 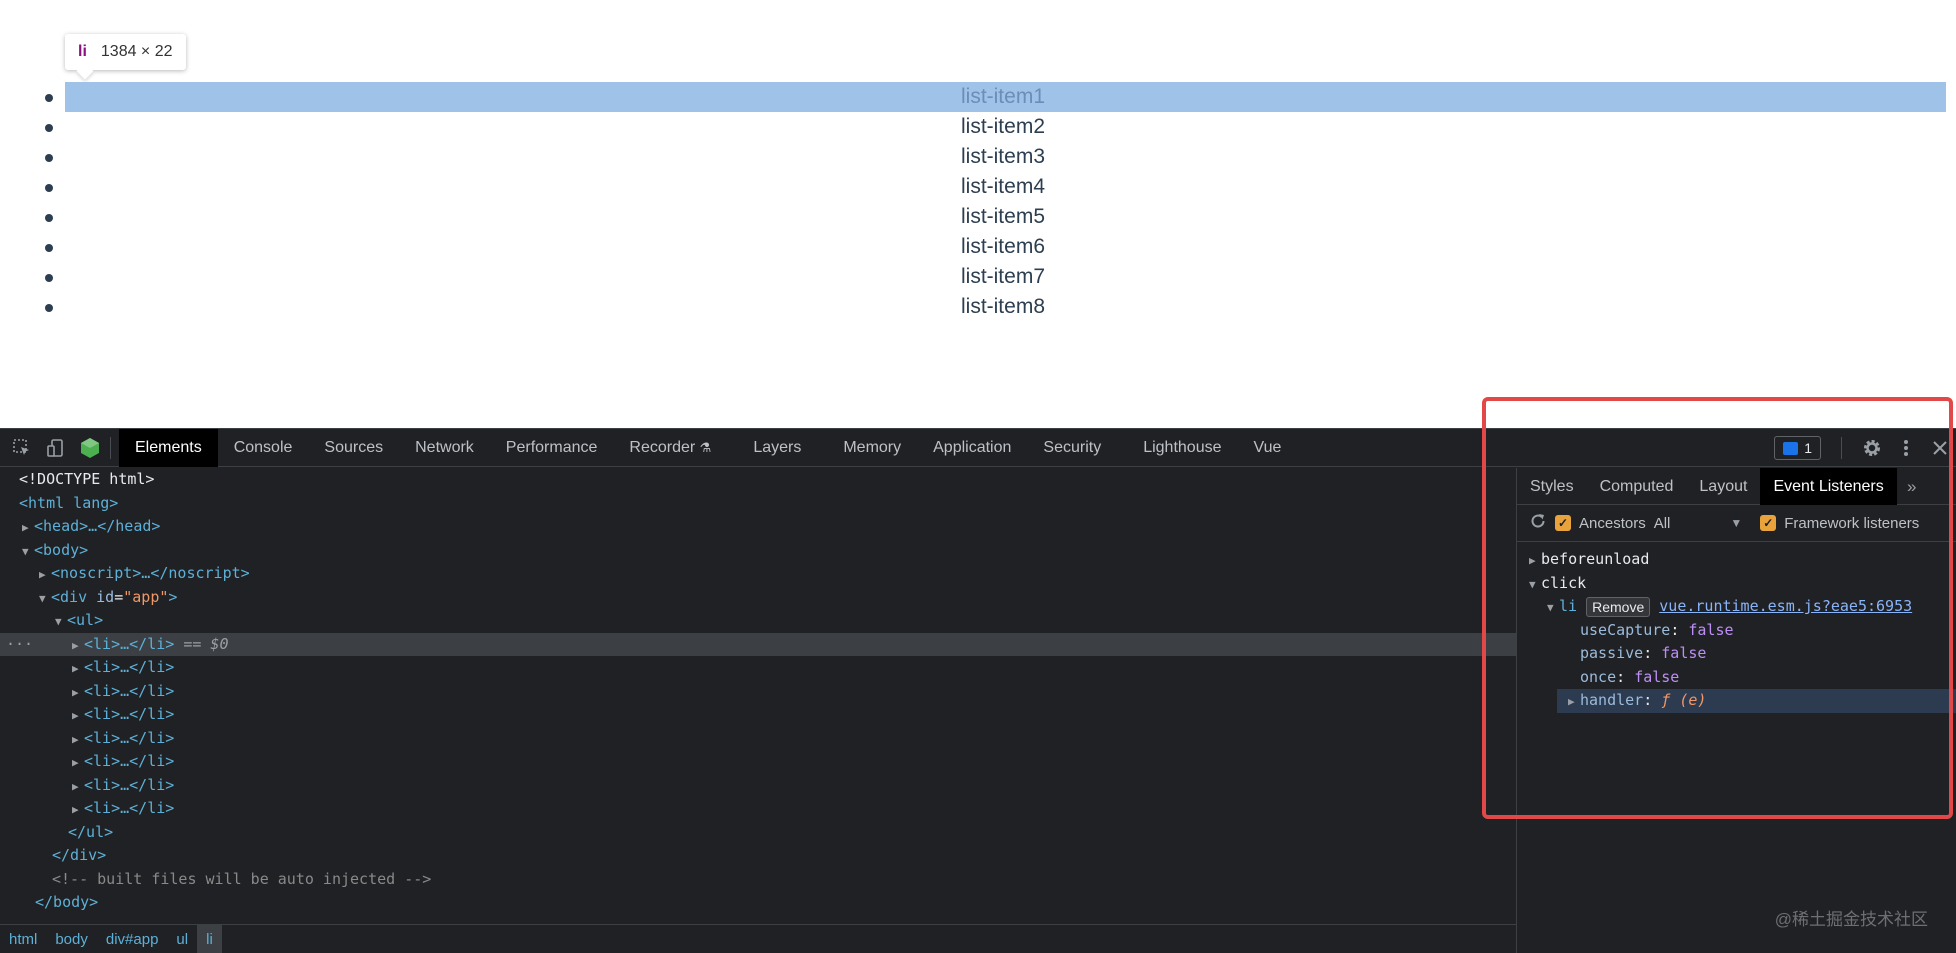 I want to click on tree-node-noscript: ▶ <noscript>…</noscript>, so click(x=758, y=574).